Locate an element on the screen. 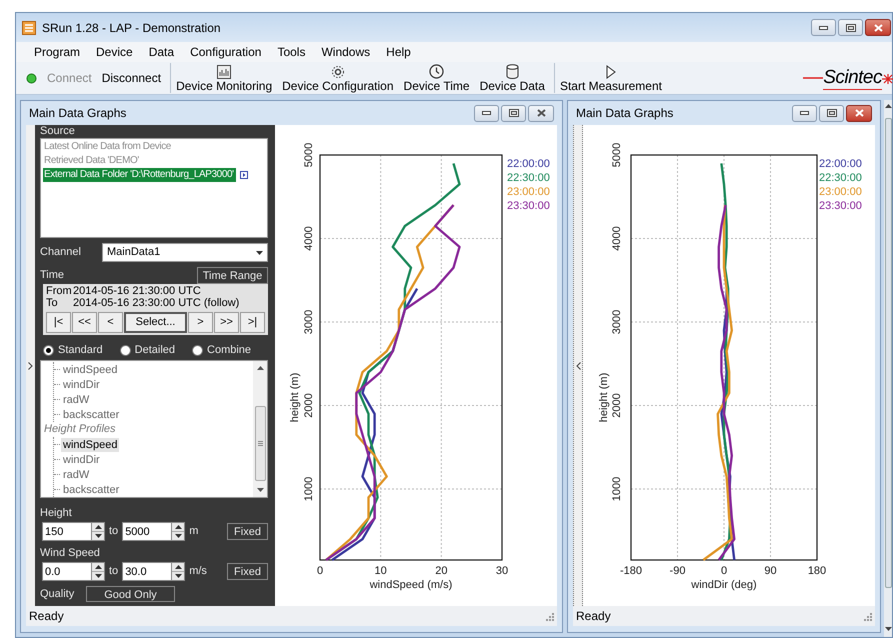 This screenshot has height=638, width=893. axis-tick-label: 5000 is located at coordinates (309, 155).